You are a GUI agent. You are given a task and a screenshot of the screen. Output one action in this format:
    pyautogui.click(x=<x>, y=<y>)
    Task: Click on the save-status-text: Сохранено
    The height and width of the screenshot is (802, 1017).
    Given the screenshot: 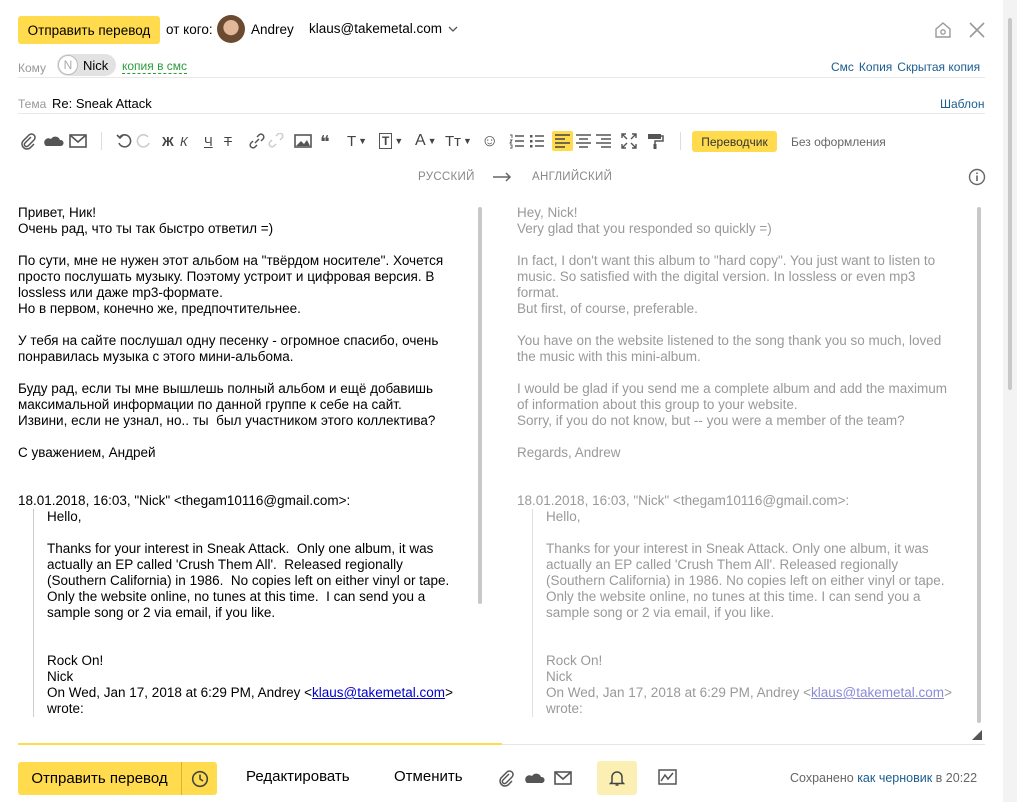 What is the action you would take?
    pyautogui.click(x=822, y=778)
    